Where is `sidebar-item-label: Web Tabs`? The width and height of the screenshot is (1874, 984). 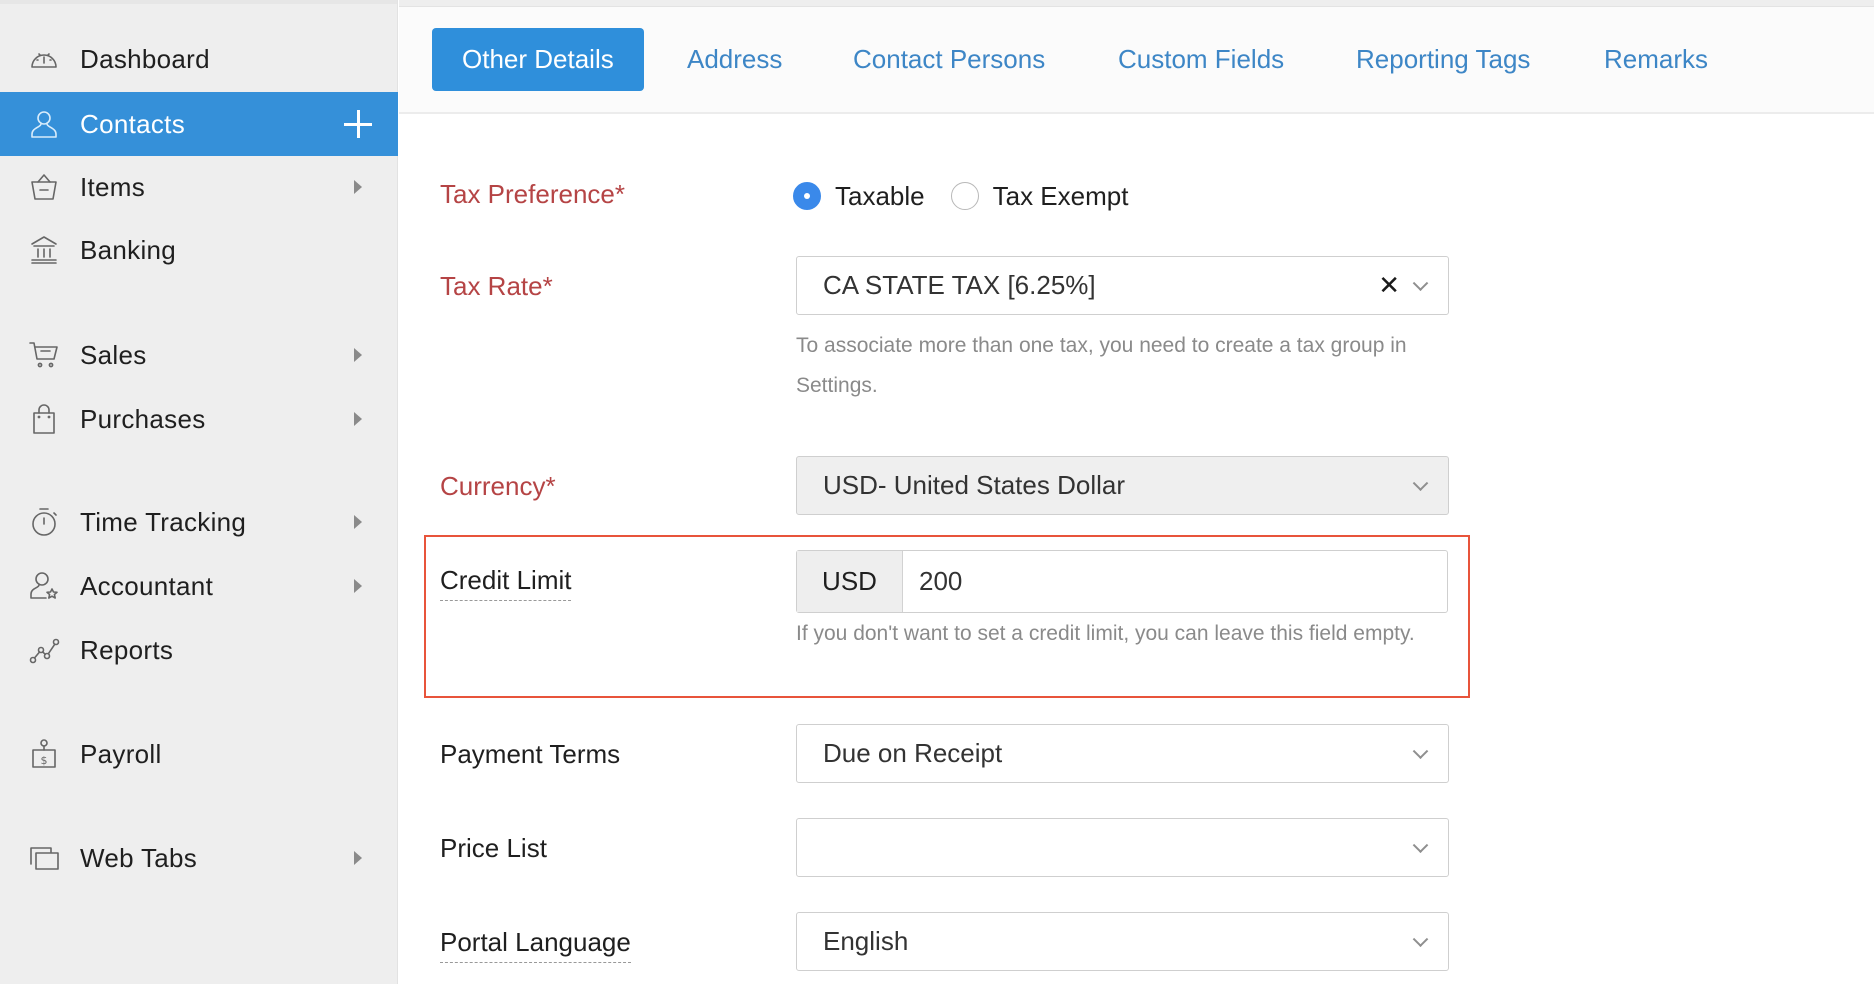 sidebar-item-label: Web Tabs is located at coordinates (139, 857).